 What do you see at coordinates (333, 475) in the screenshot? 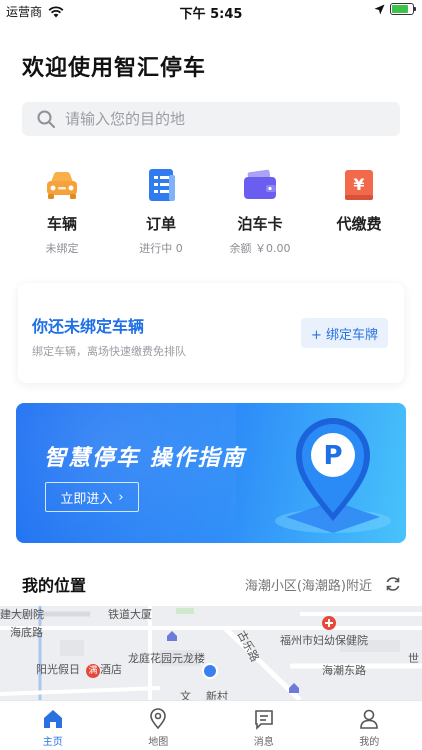
I see `parking-pin-icon: P` at bounding box center [333, 475].